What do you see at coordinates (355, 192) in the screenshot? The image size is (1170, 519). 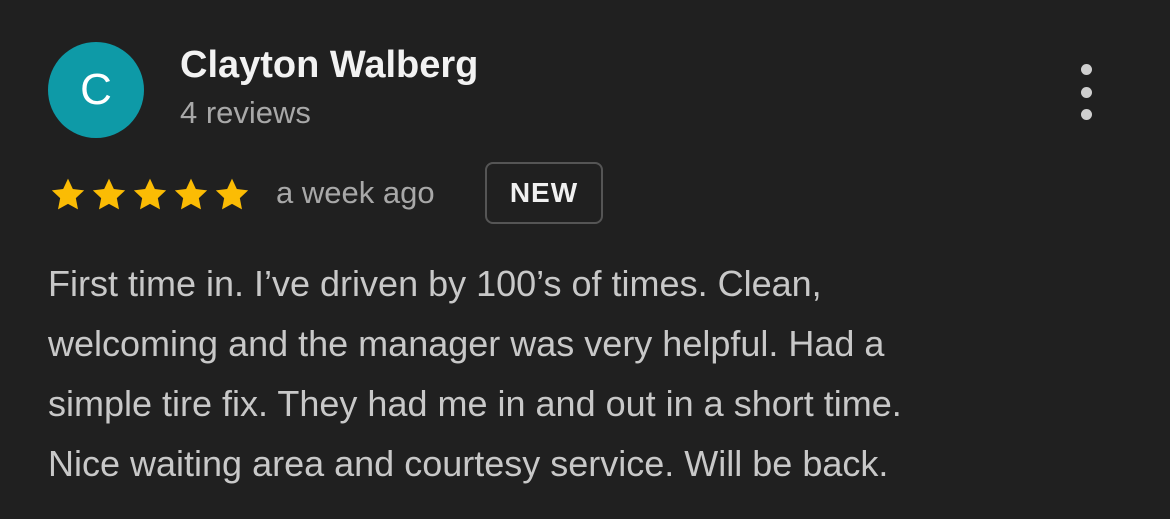 I see `review-time: a week ago` at bounding box center [355, 192].